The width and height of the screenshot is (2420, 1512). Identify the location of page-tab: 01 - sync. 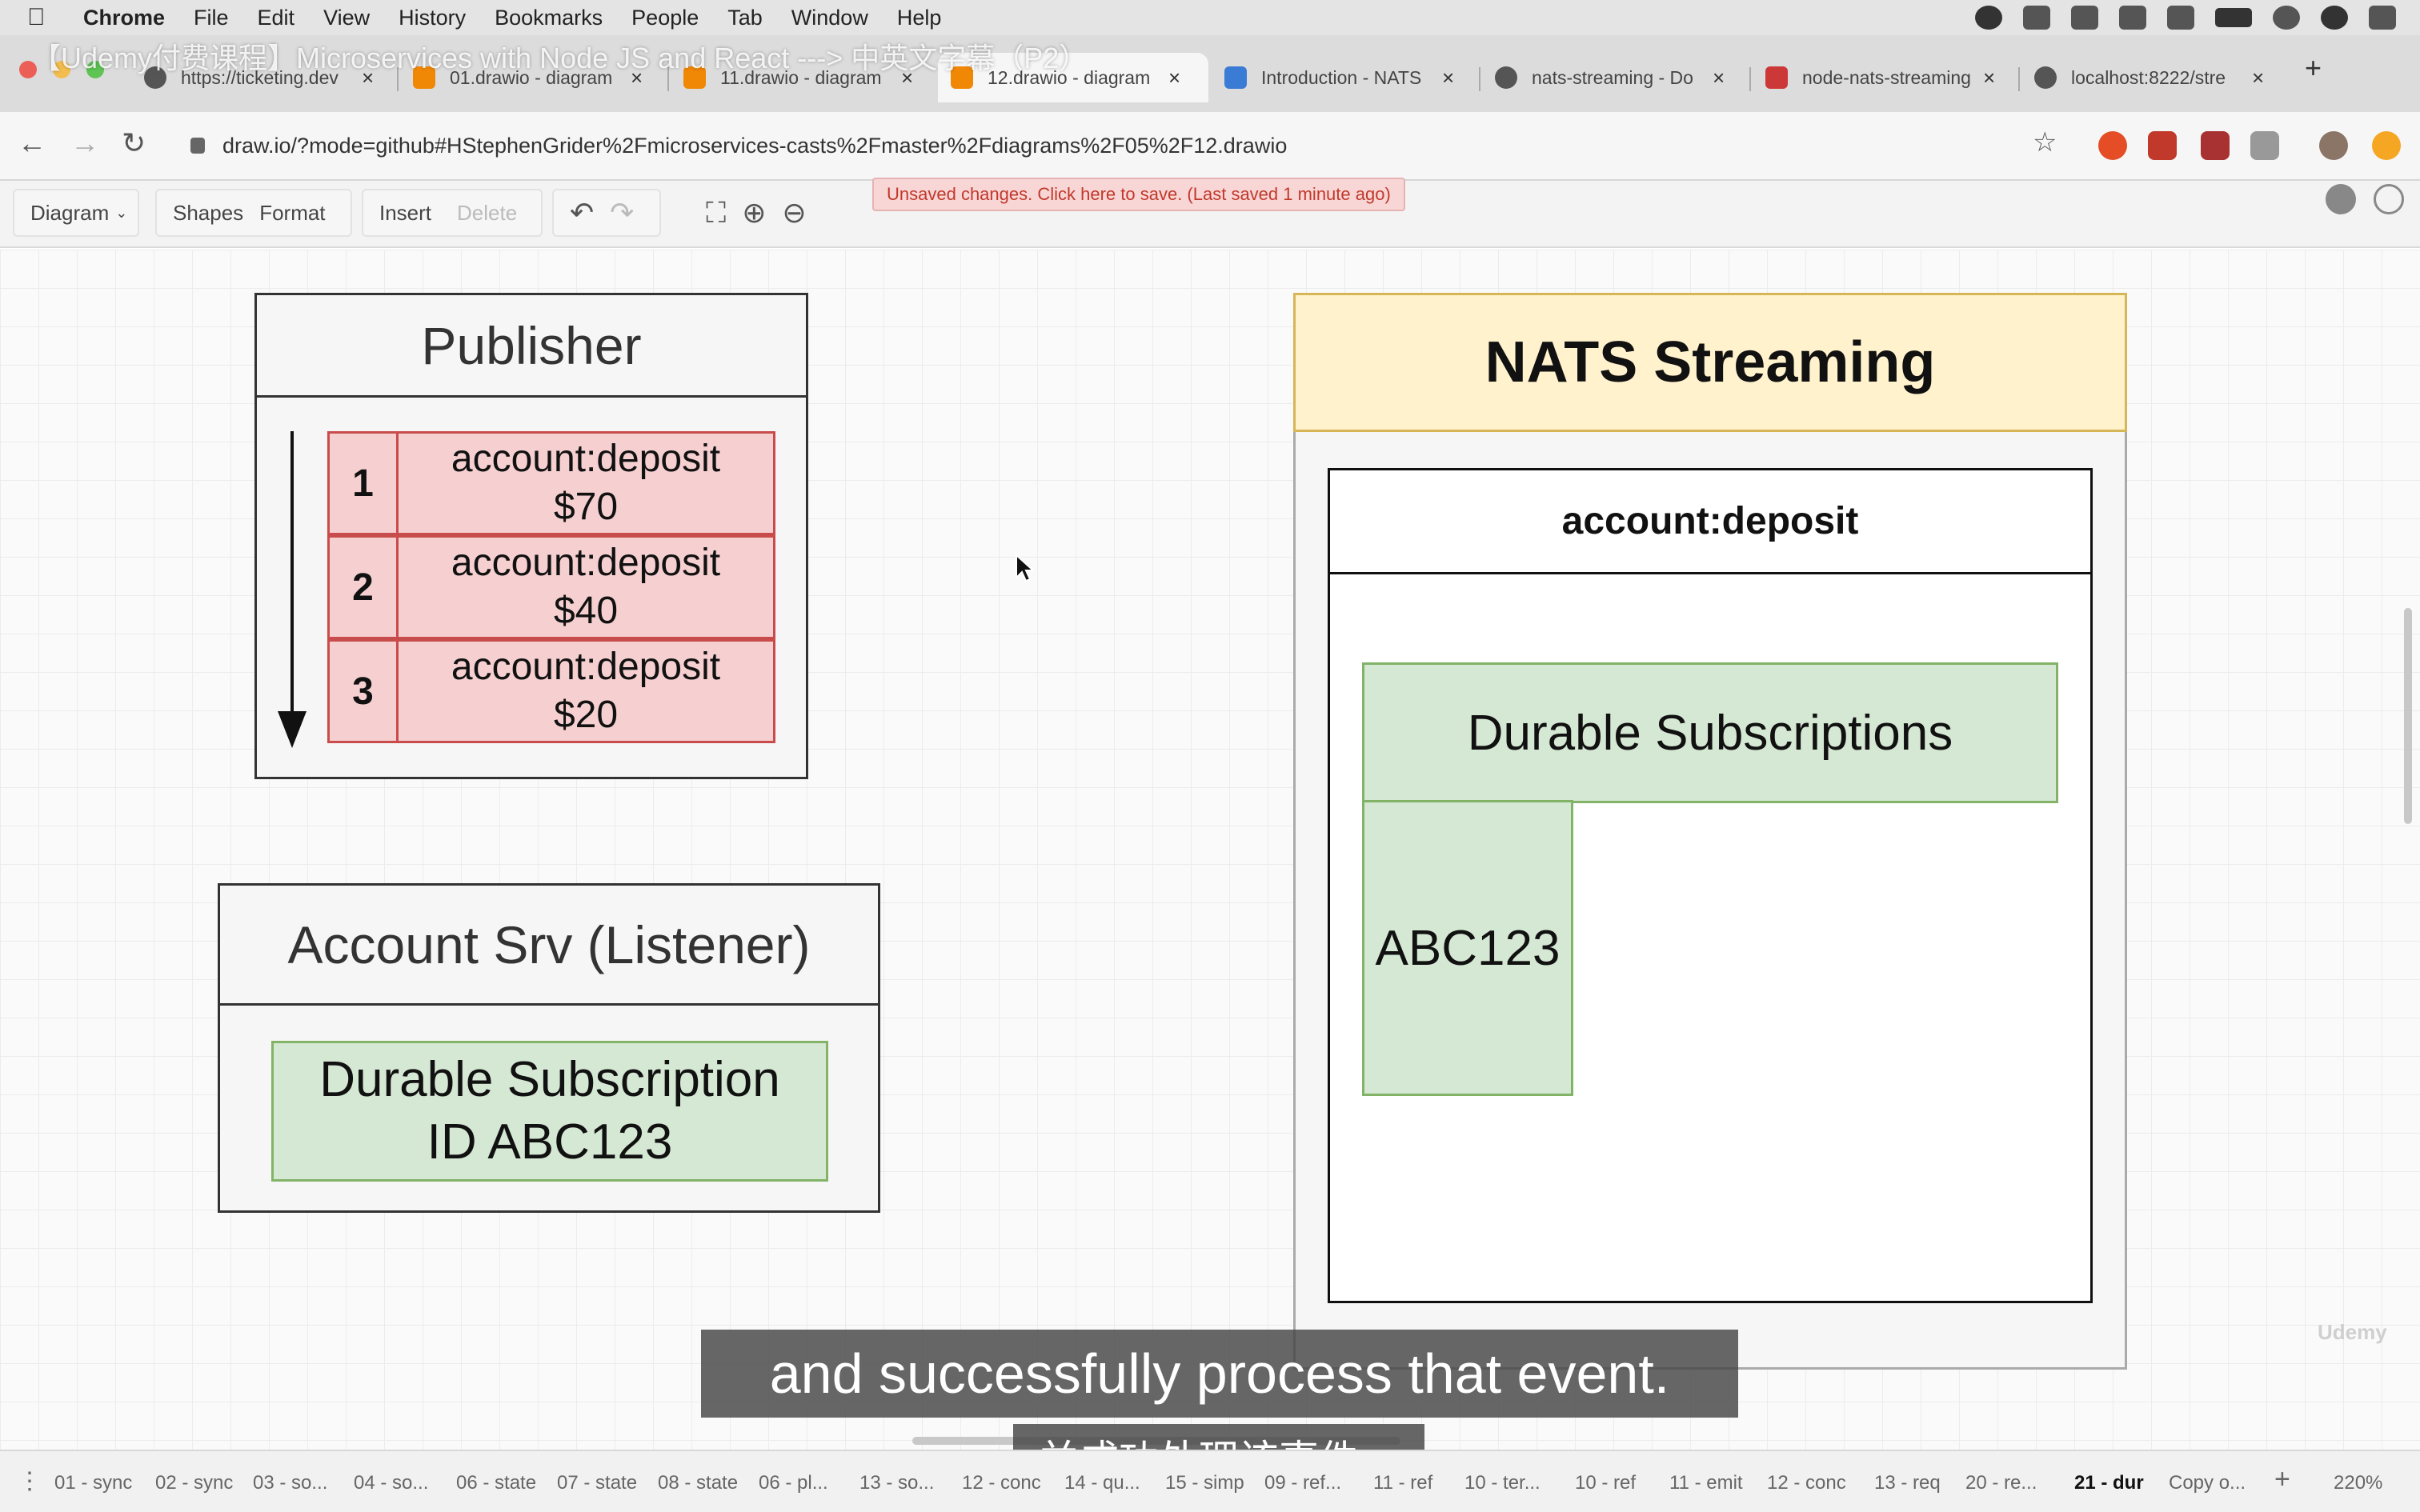
(93, 1483).